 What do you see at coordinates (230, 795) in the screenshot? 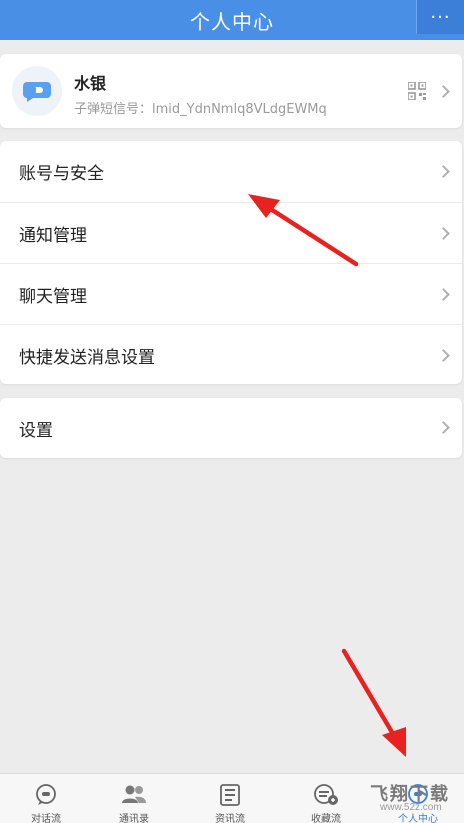
I see `news-icon` at bounding box center [230, 795].